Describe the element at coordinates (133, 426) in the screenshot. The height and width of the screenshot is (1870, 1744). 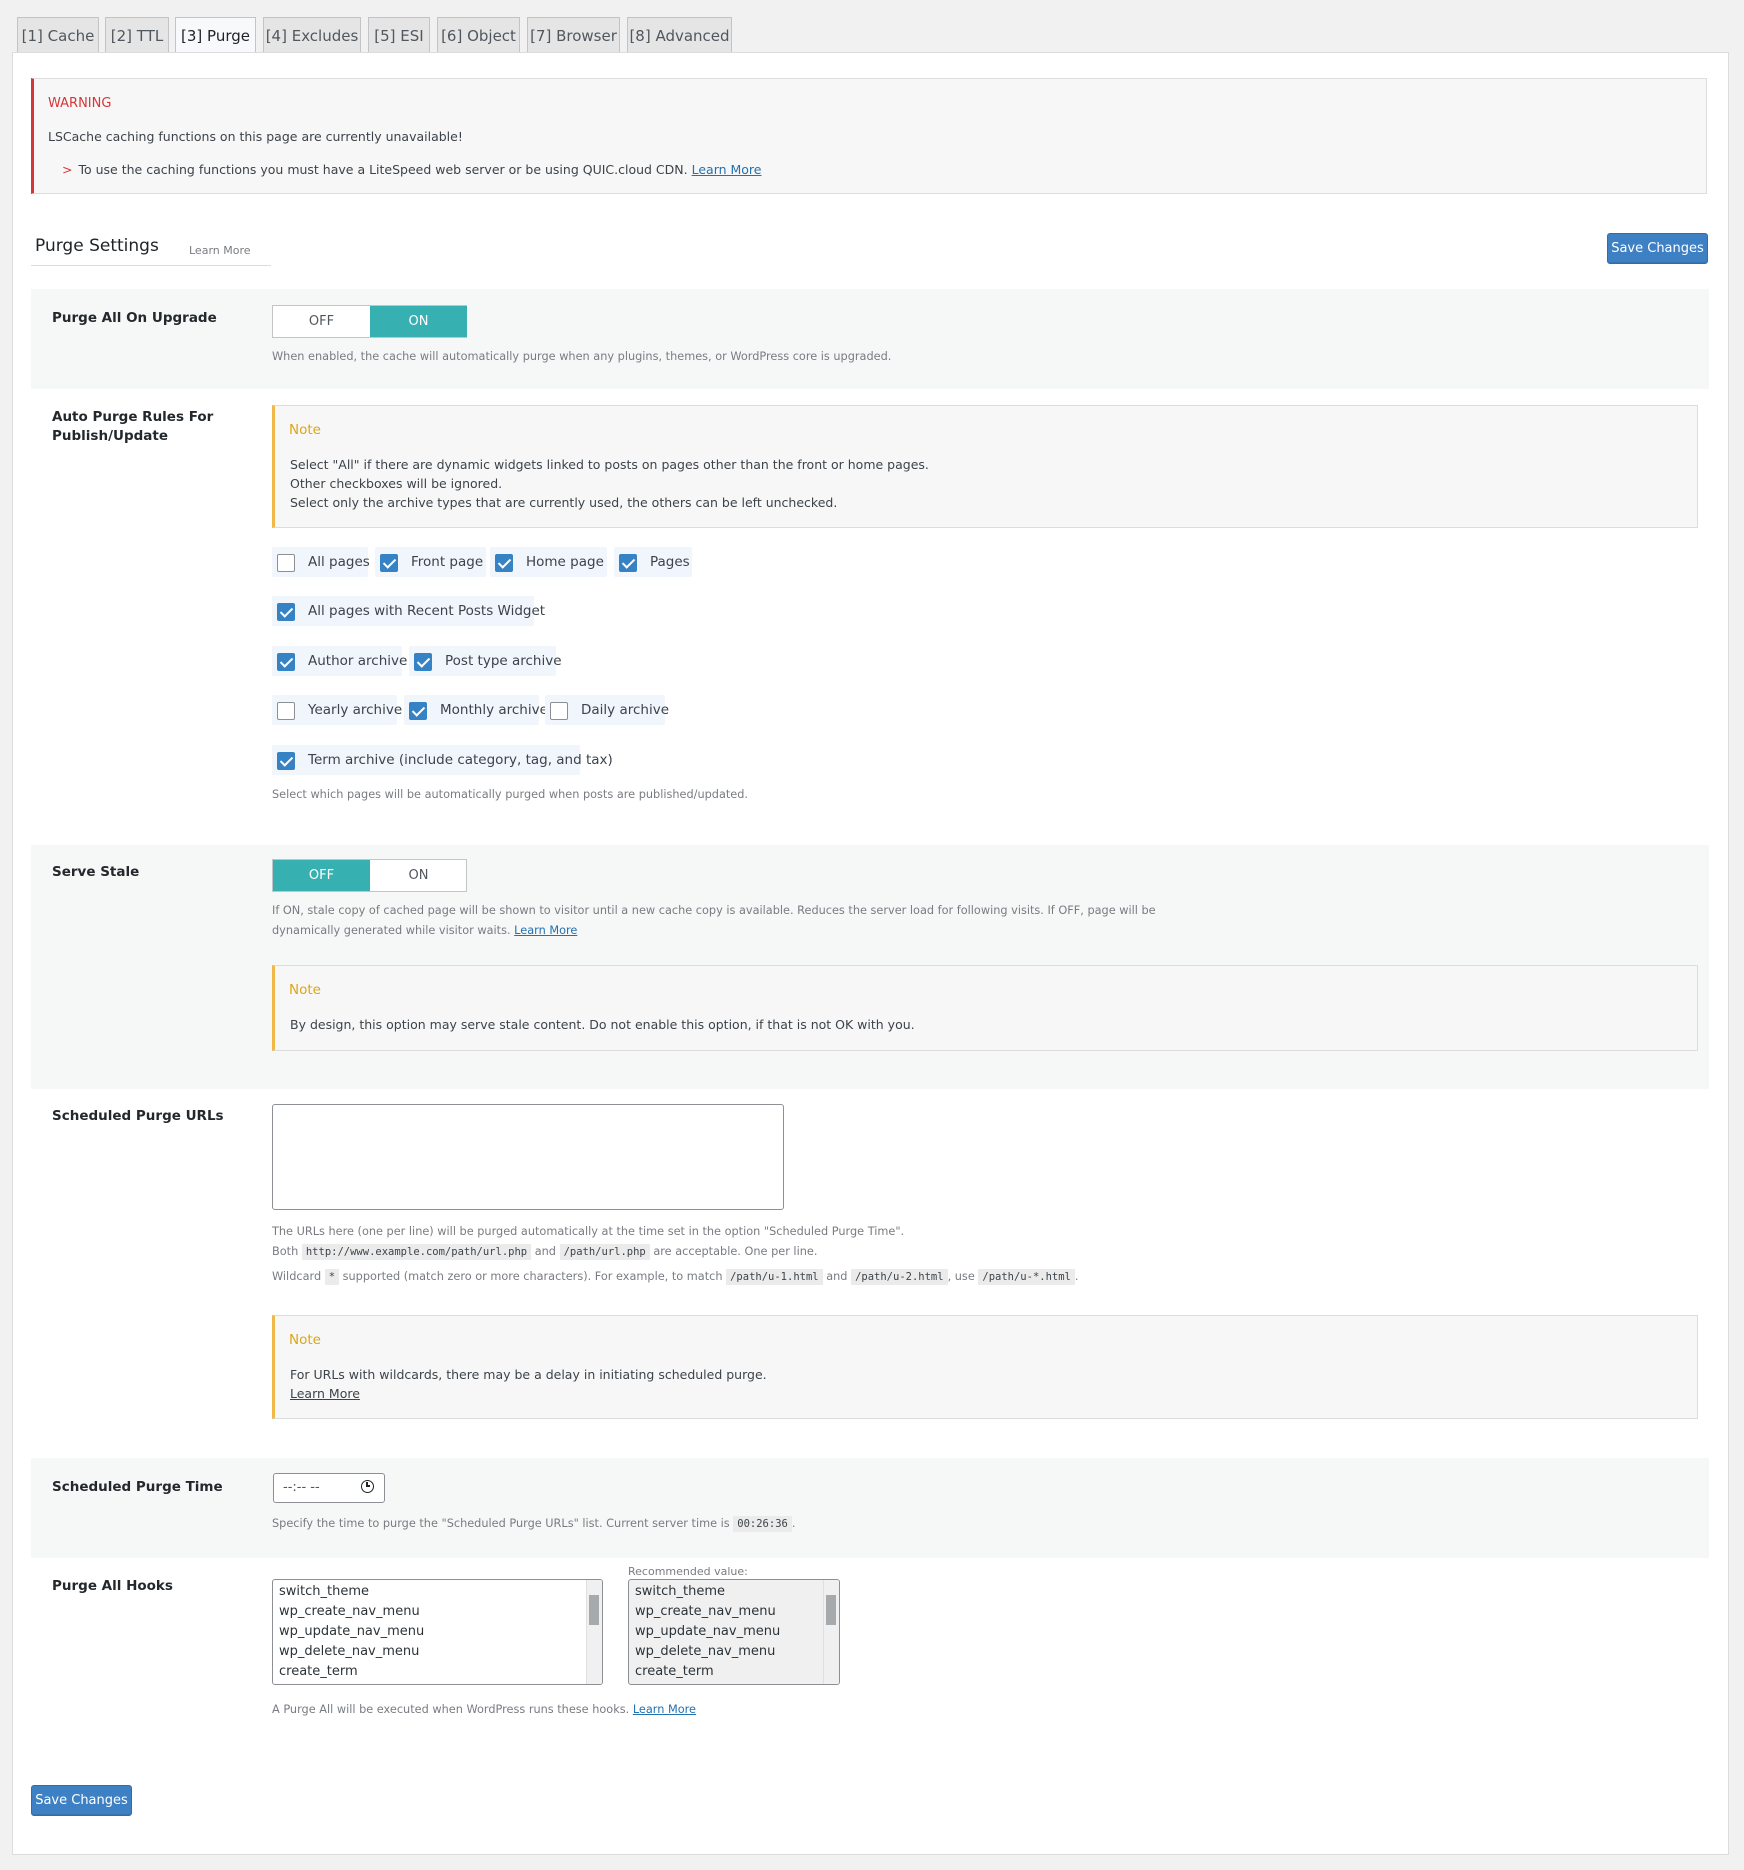
I see `auto-purge-label: Auto Purge Rules For Publish/Update` at that location.